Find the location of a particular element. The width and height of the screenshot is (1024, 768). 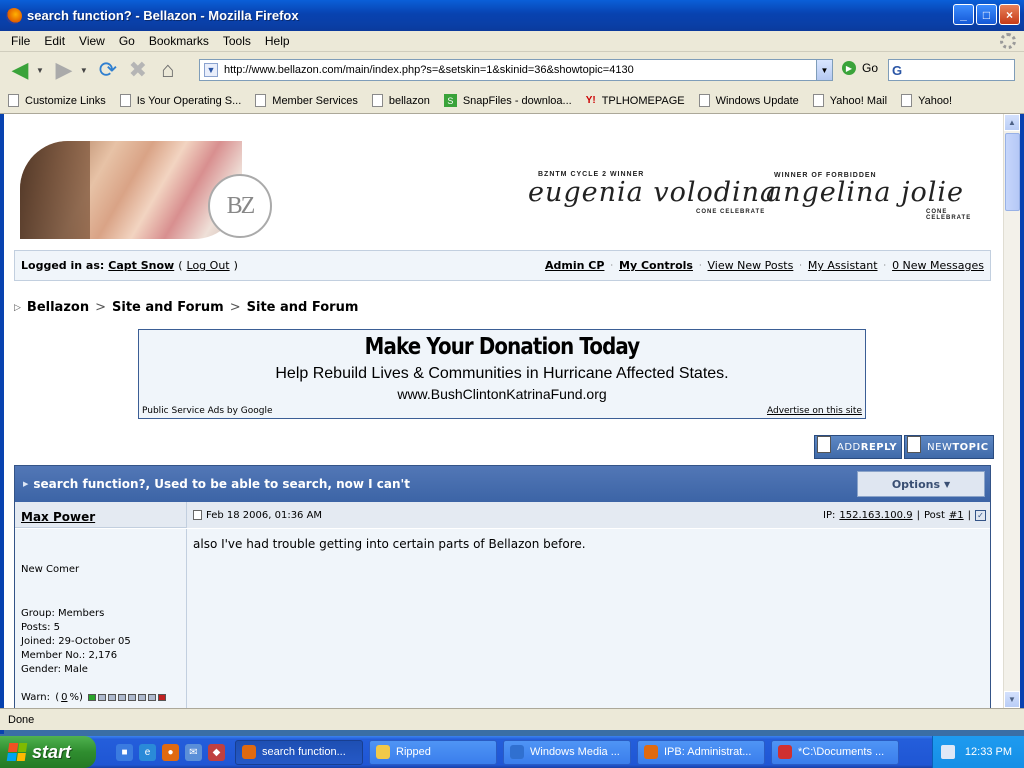

clock: 12:33 PM is located at coordinates (988, 752).